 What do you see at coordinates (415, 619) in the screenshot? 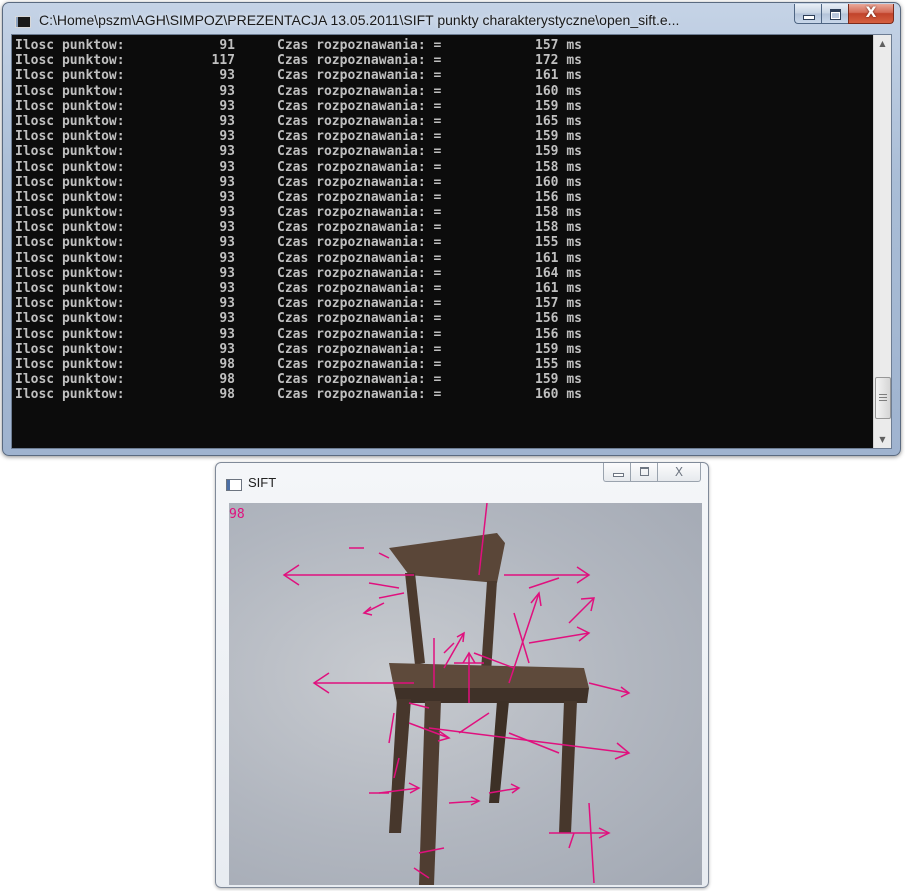
I see `chair-back-post` at bounding box center [415, 619].